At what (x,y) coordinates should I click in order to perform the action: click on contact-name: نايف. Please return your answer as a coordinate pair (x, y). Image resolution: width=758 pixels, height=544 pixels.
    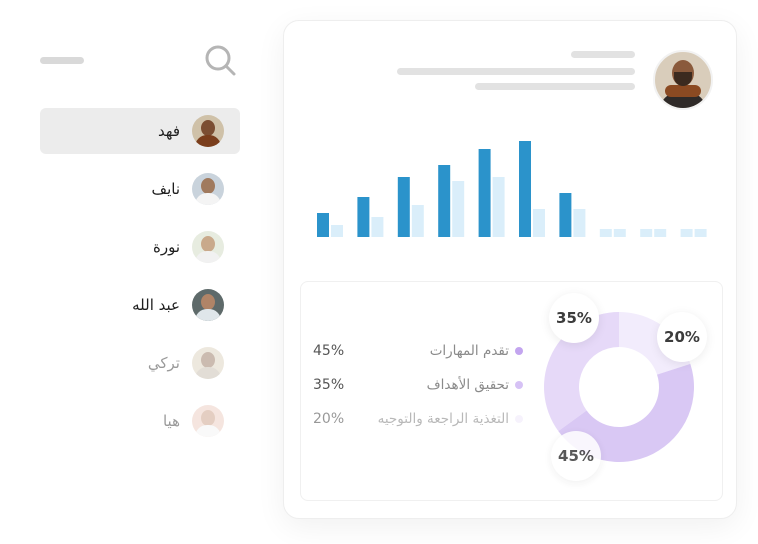
    Looking at the image, I should click on (165, 189).